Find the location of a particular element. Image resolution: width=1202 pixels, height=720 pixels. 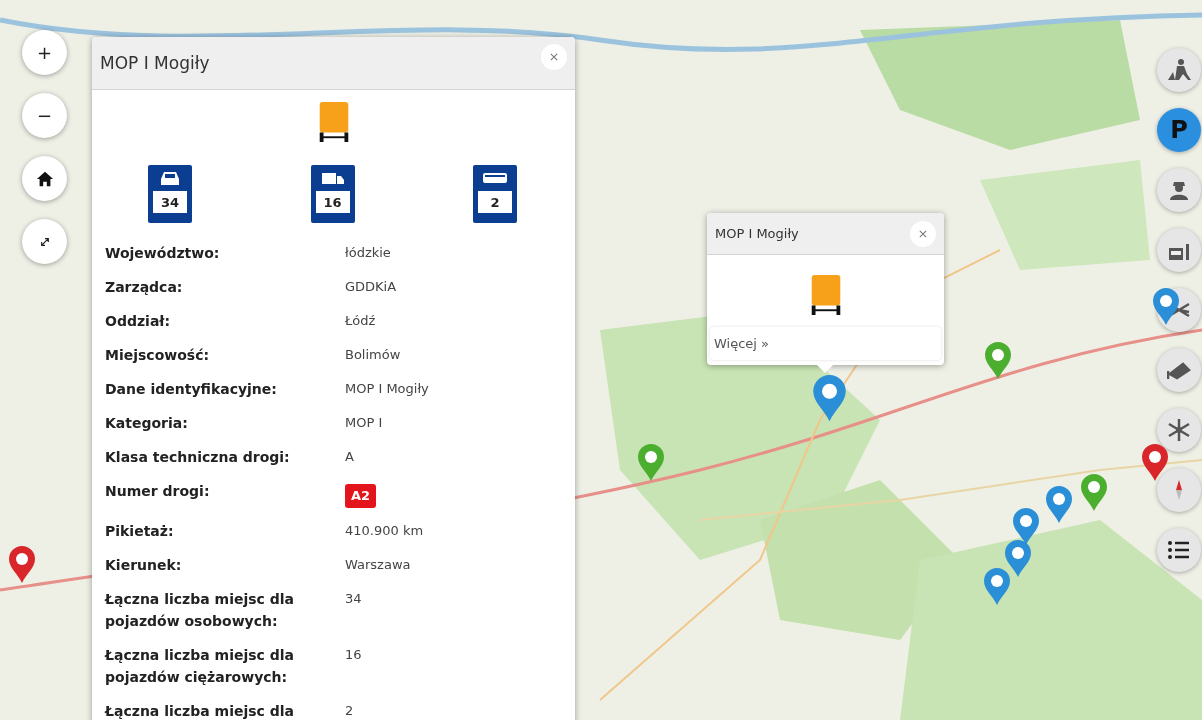

field-value: 2 is located at coordinates (349, 711).